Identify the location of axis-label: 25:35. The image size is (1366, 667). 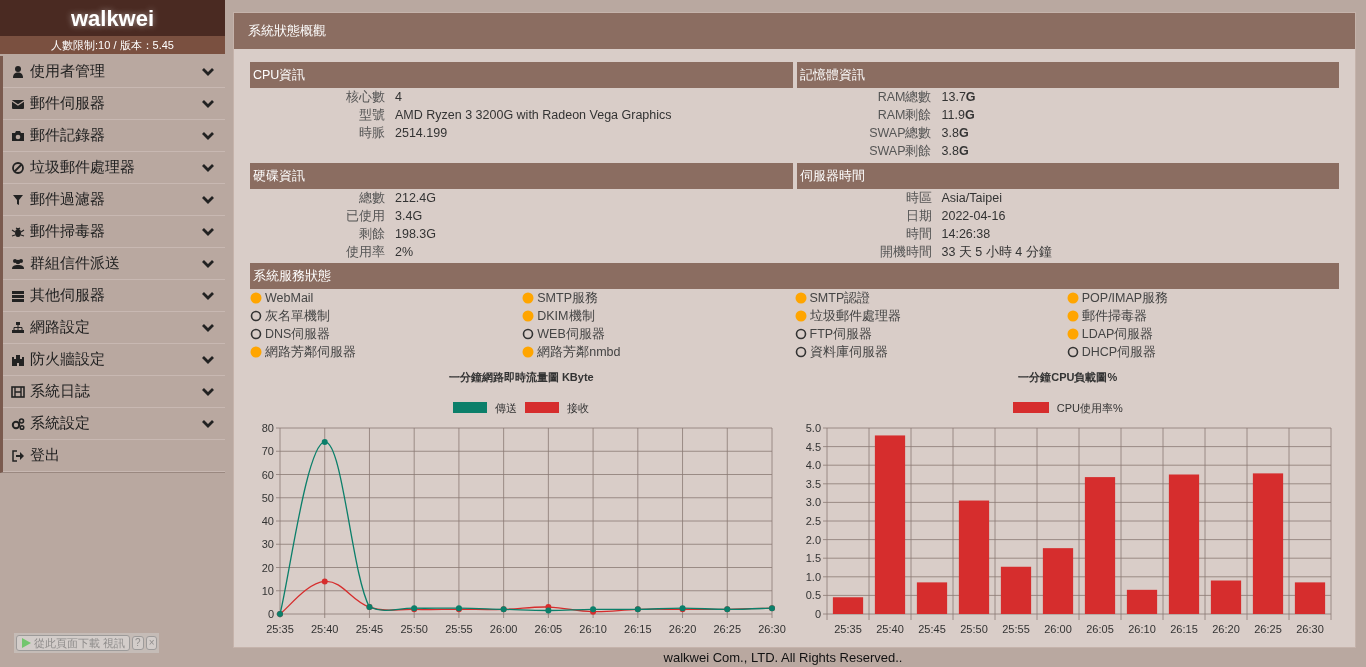
(280, 629).